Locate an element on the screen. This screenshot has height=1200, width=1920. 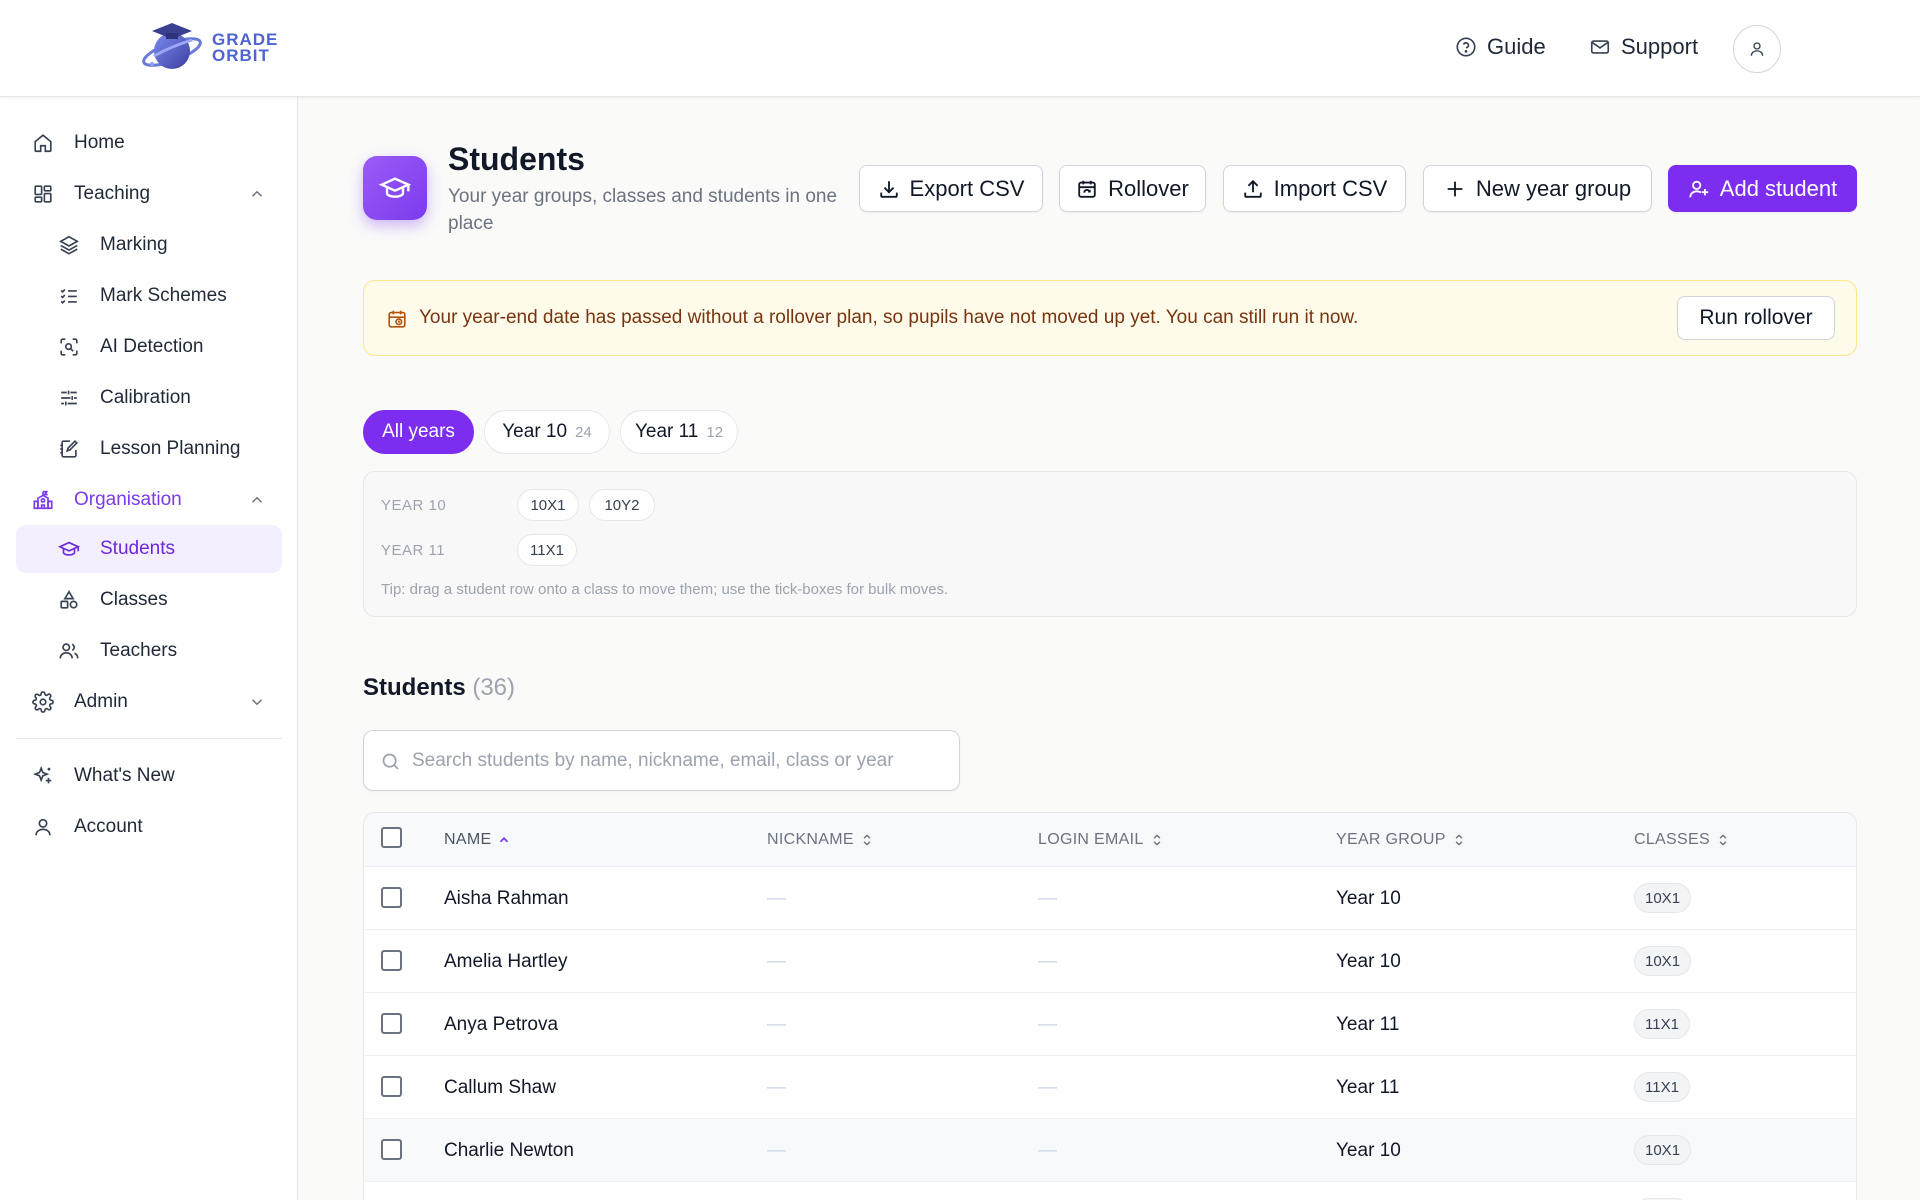
sidebar-item-calibration: Calibration is located at coordinates (149, 398).